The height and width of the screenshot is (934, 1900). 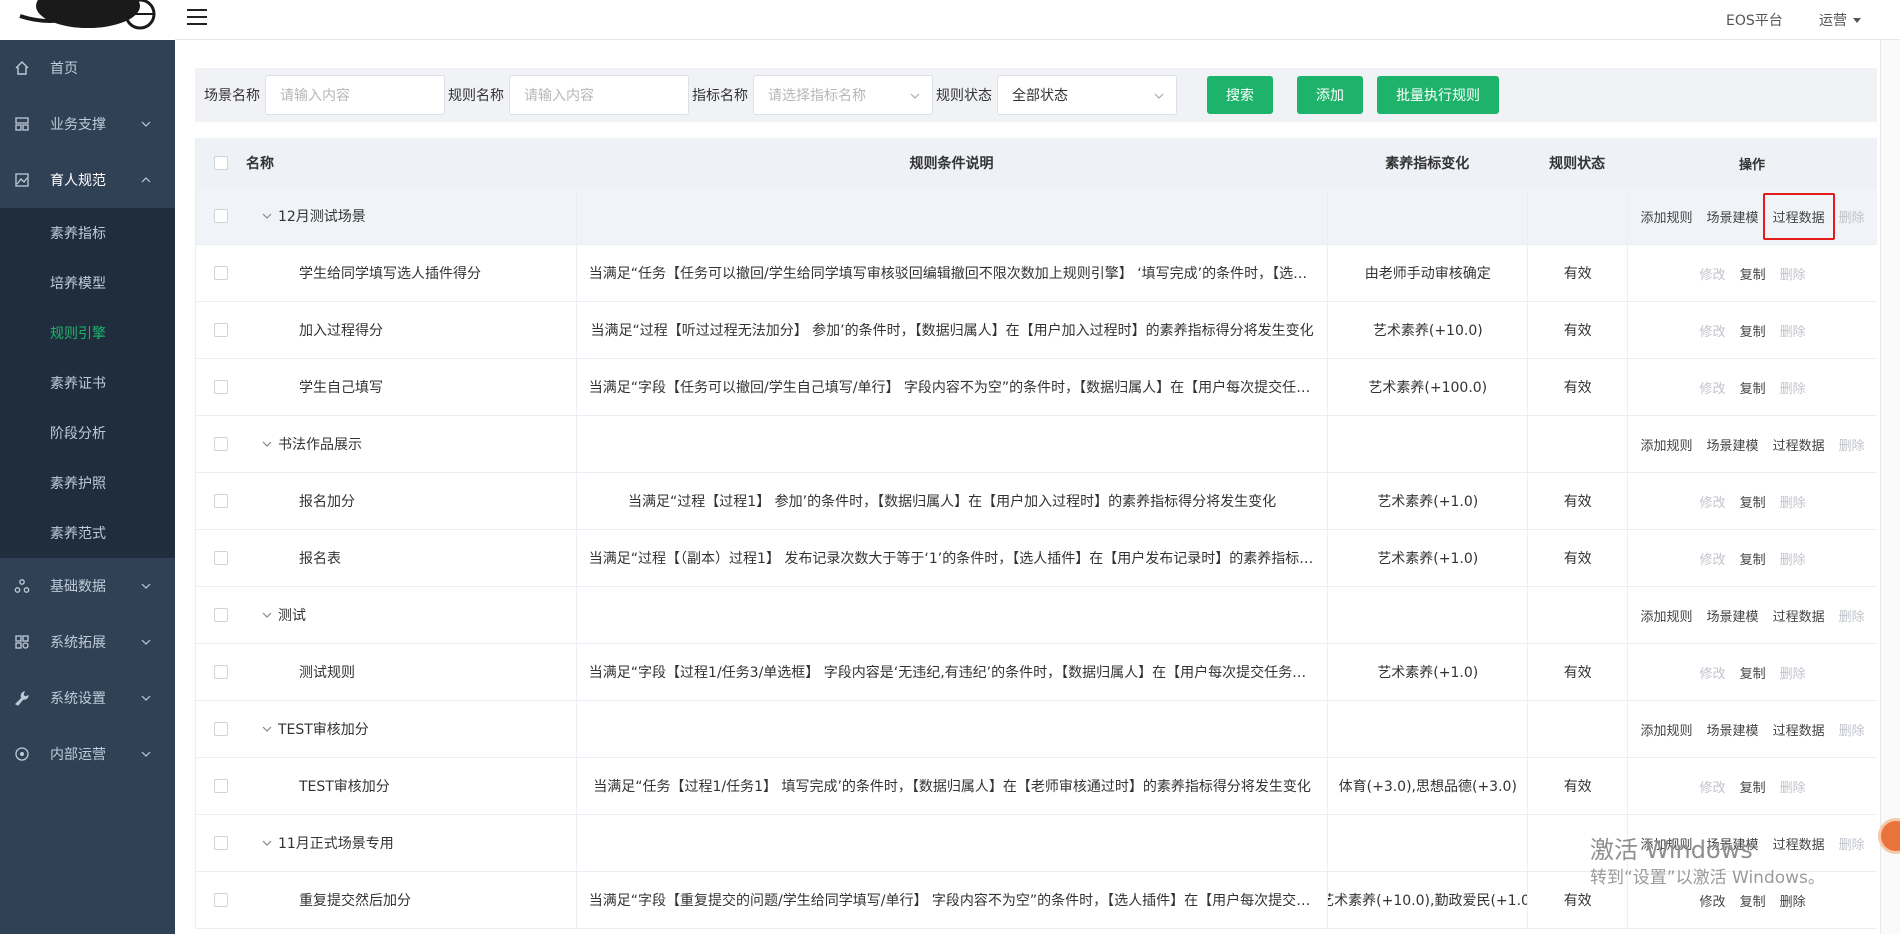 I want to click on submenu-item-3: 素养证书, so click(x=87, y=383).